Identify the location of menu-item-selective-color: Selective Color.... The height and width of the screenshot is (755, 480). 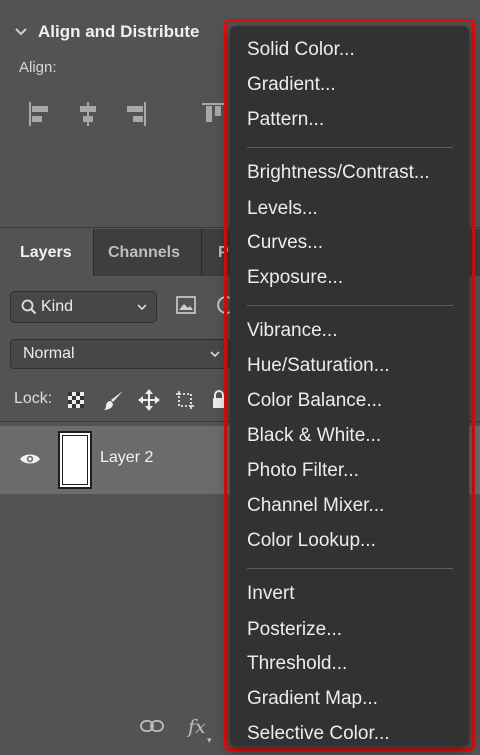
(318, 734).